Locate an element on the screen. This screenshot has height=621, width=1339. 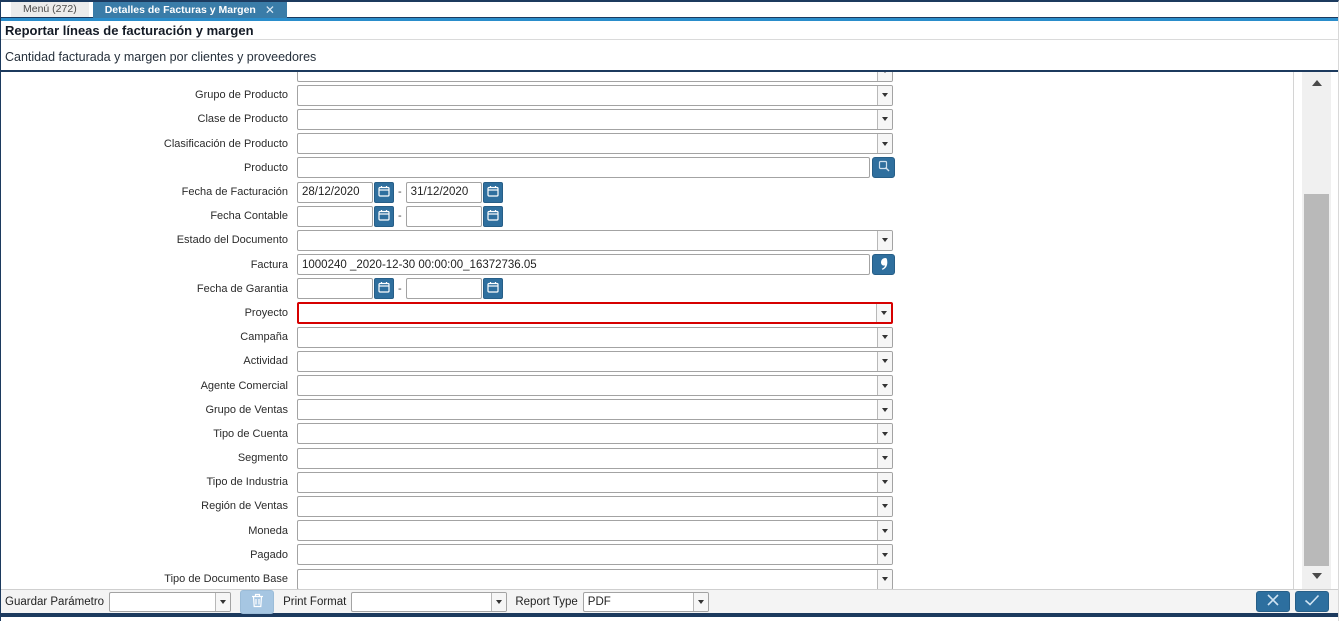
tipo-de-cuenta-value is located at coordinates (587, 433).